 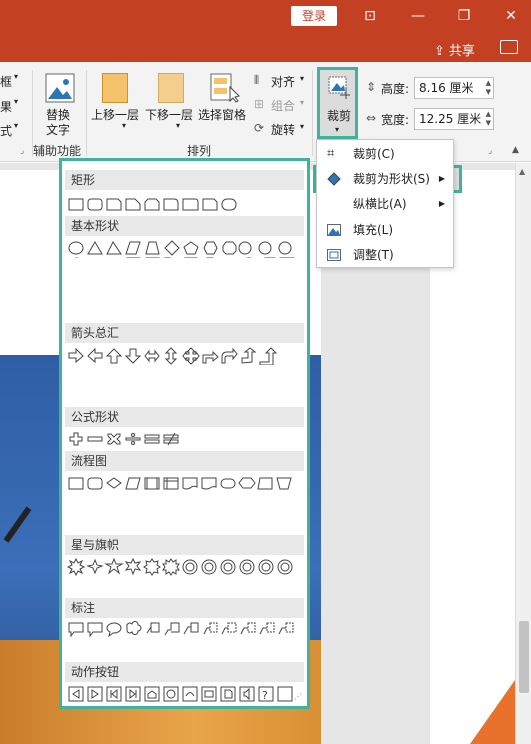 I want to click on width-value: 12.25 厘米, so click(x=450, y=119).